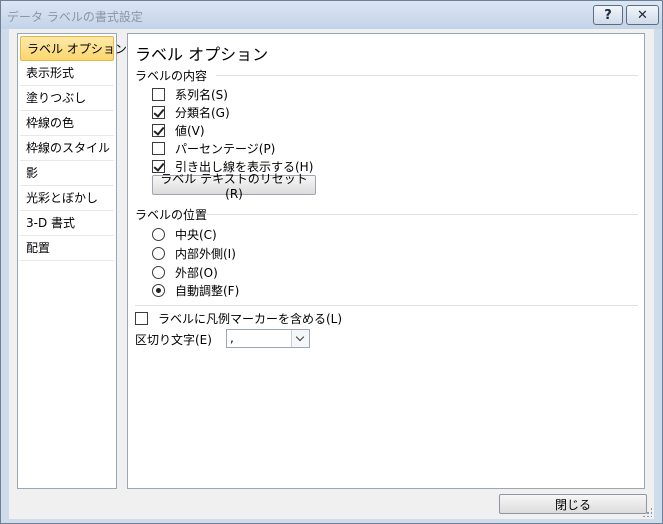 This screenshot has width=663, height=524. Describe the element at coordinates (67, 198) in the screenshot. I see `nav-item-glow-soft-edges: 光彩とぼかし` at that location.